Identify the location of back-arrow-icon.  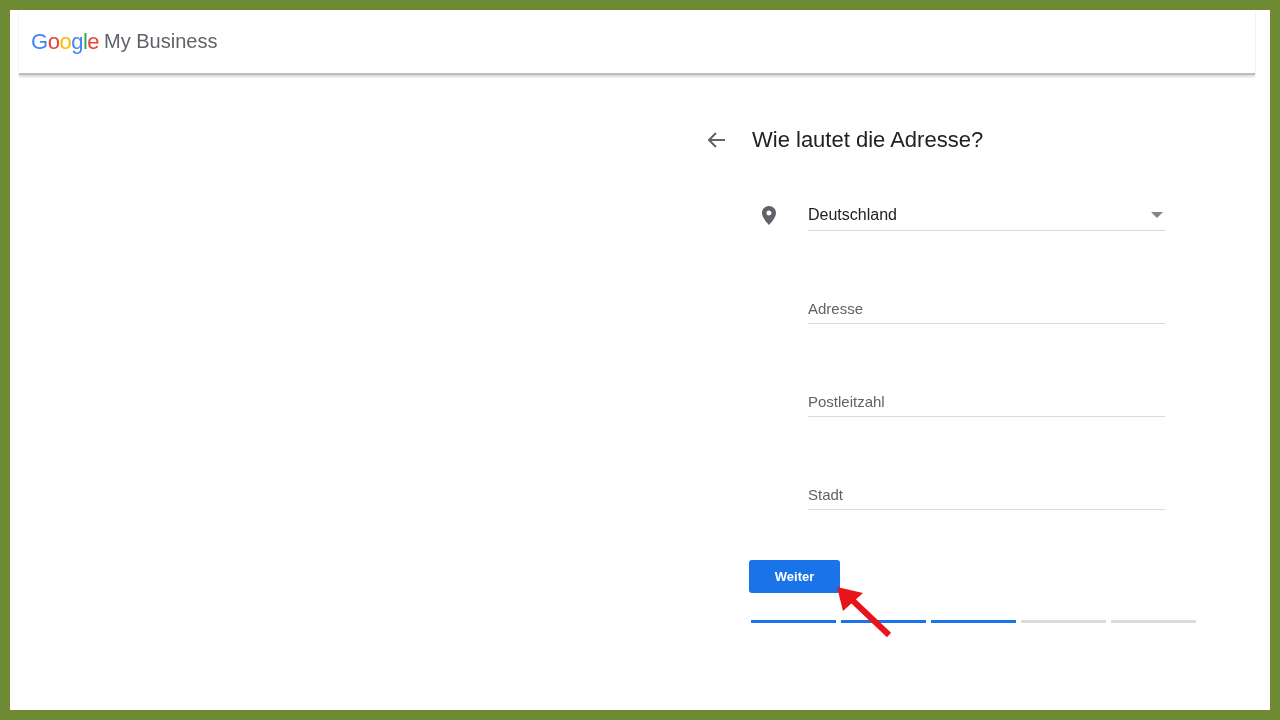
(717, 140).